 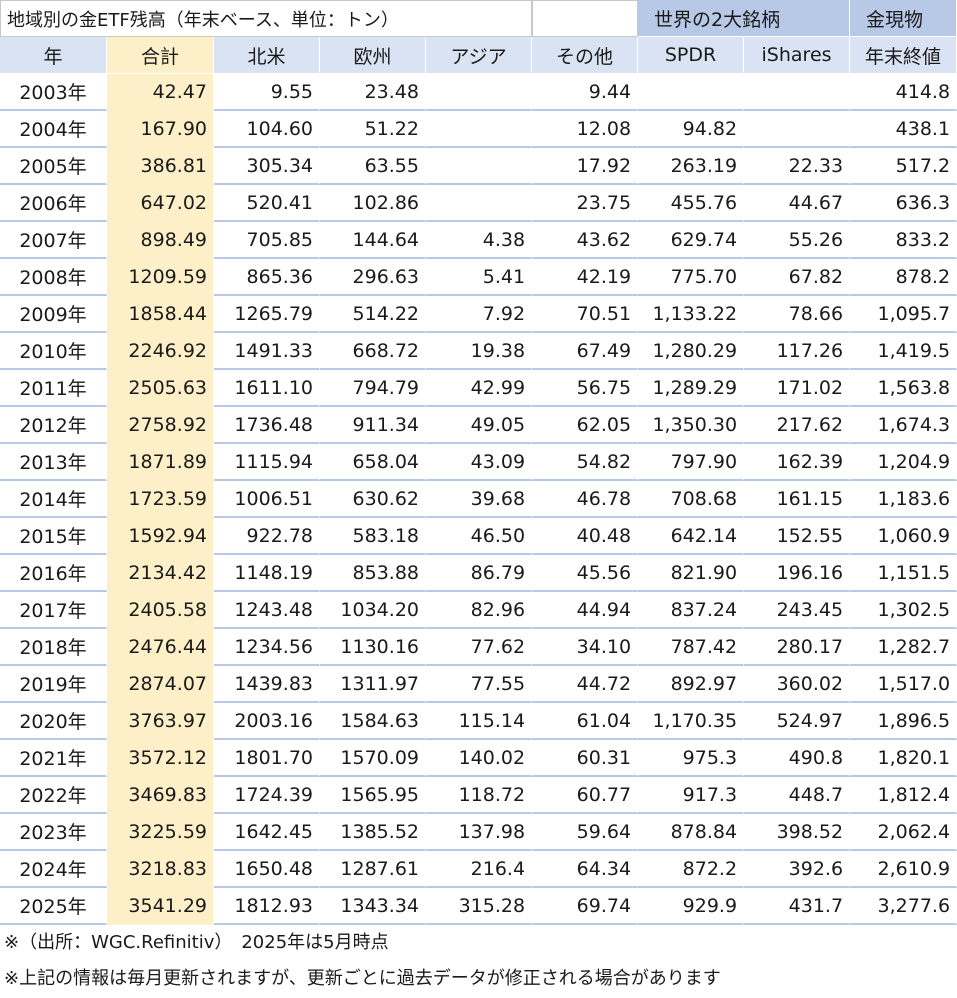 What do you see at coordinates (479, 906) in the screenshot?
I see `asia-cell: 315.28` at bounding box center [479, 906].